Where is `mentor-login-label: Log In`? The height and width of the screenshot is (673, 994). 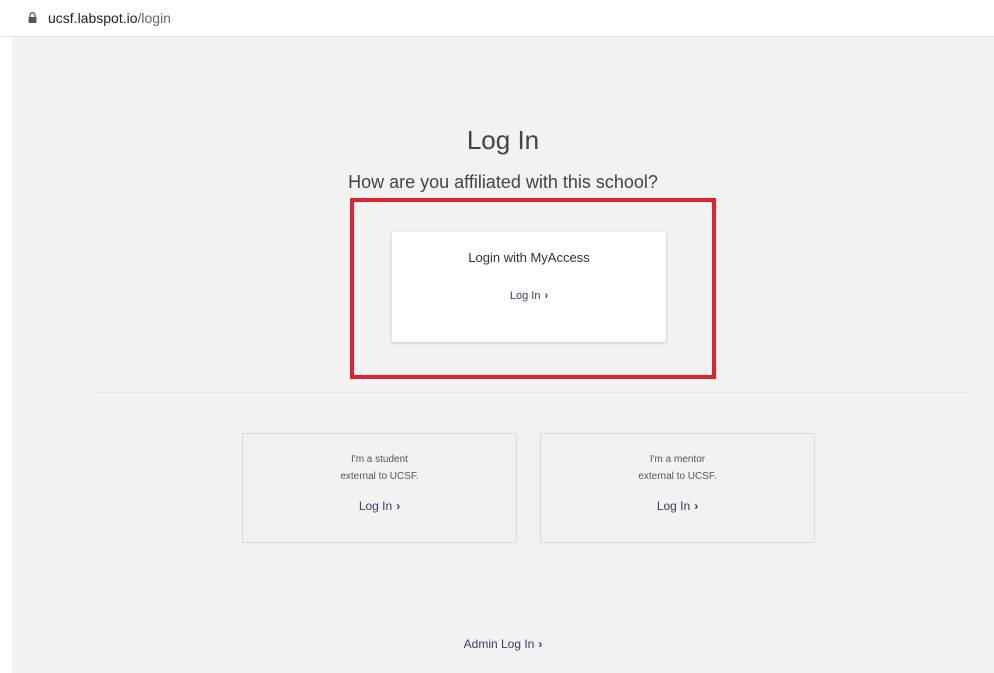 mentor-login-label: Log In is located at coordinates (673, 506).